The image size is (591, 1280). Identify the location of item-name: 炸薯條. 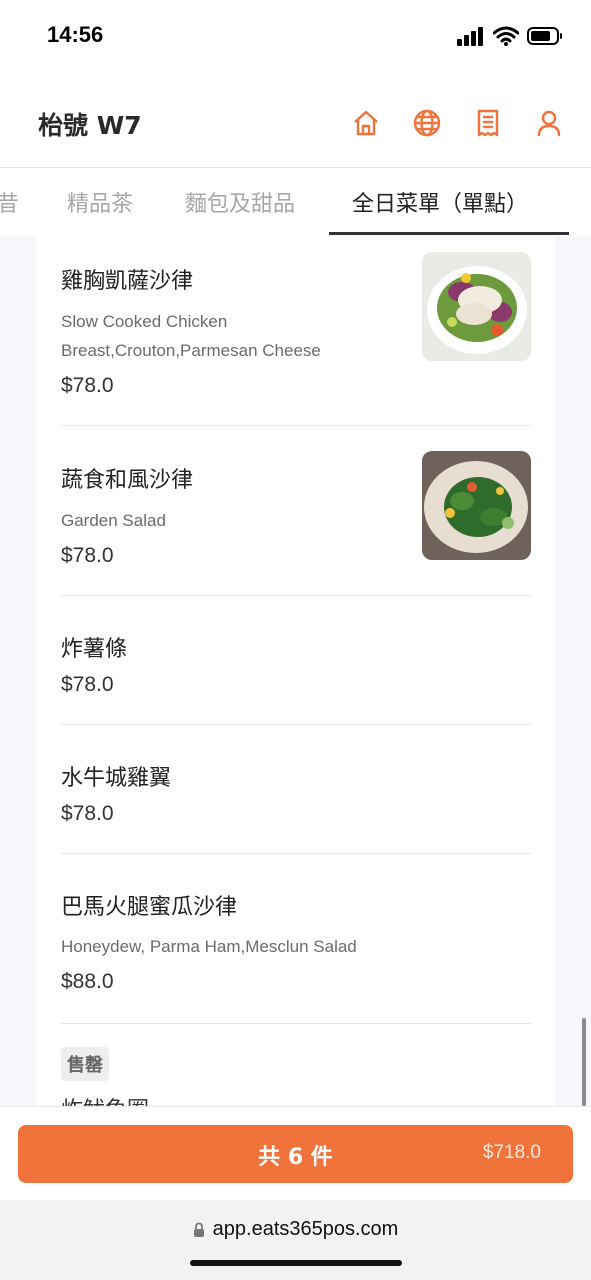
(94, 649).